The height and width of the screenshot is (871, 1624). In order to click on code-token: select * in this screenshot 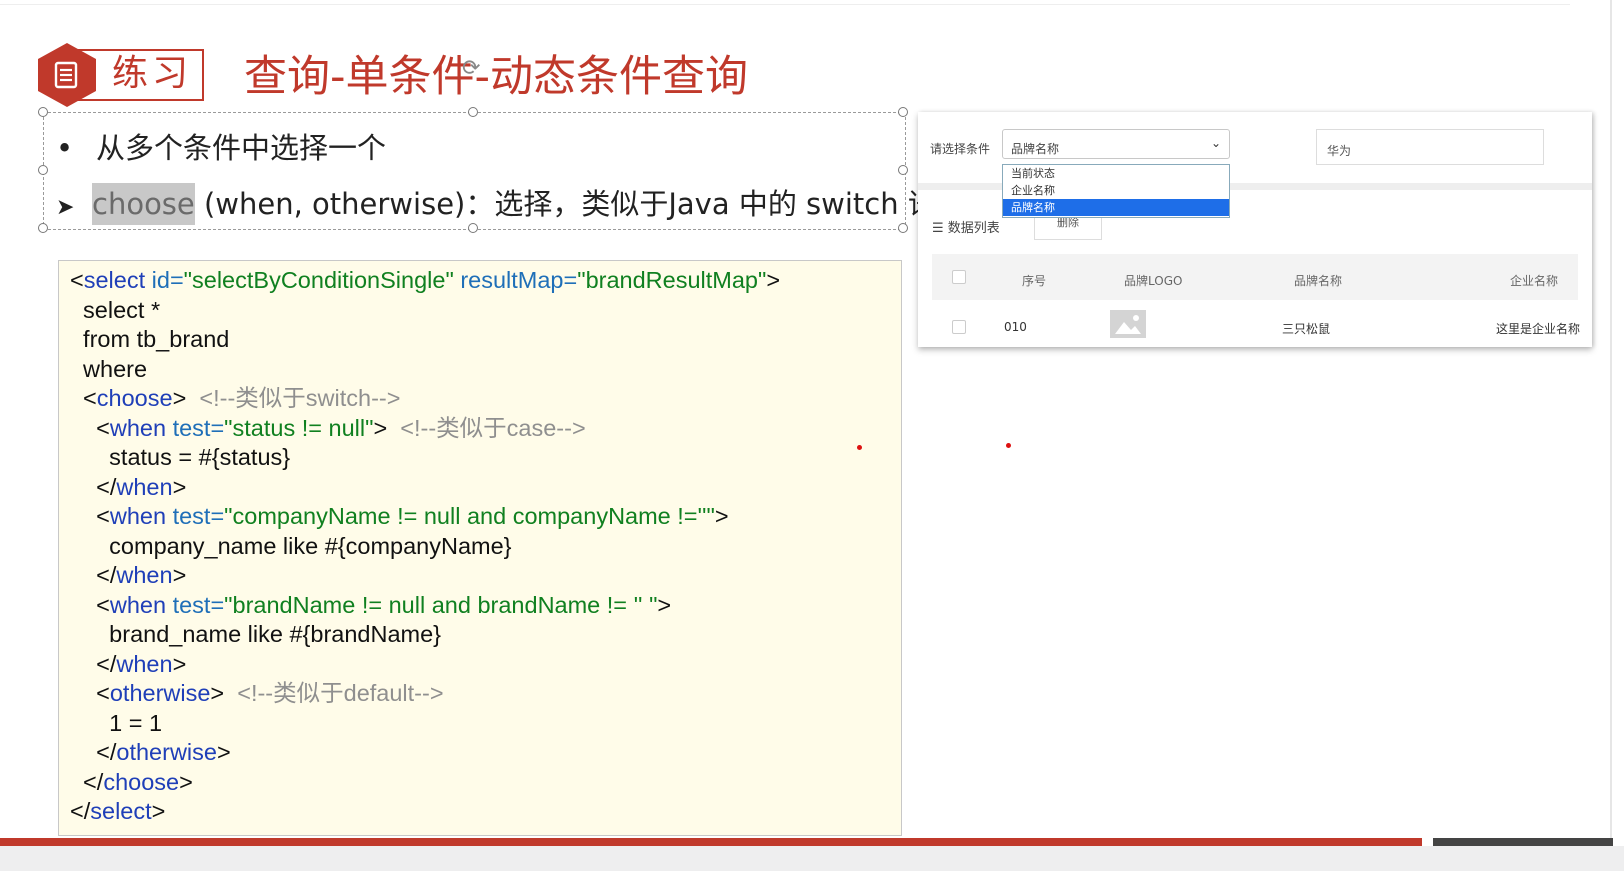, I will do `click(115, 309)`.